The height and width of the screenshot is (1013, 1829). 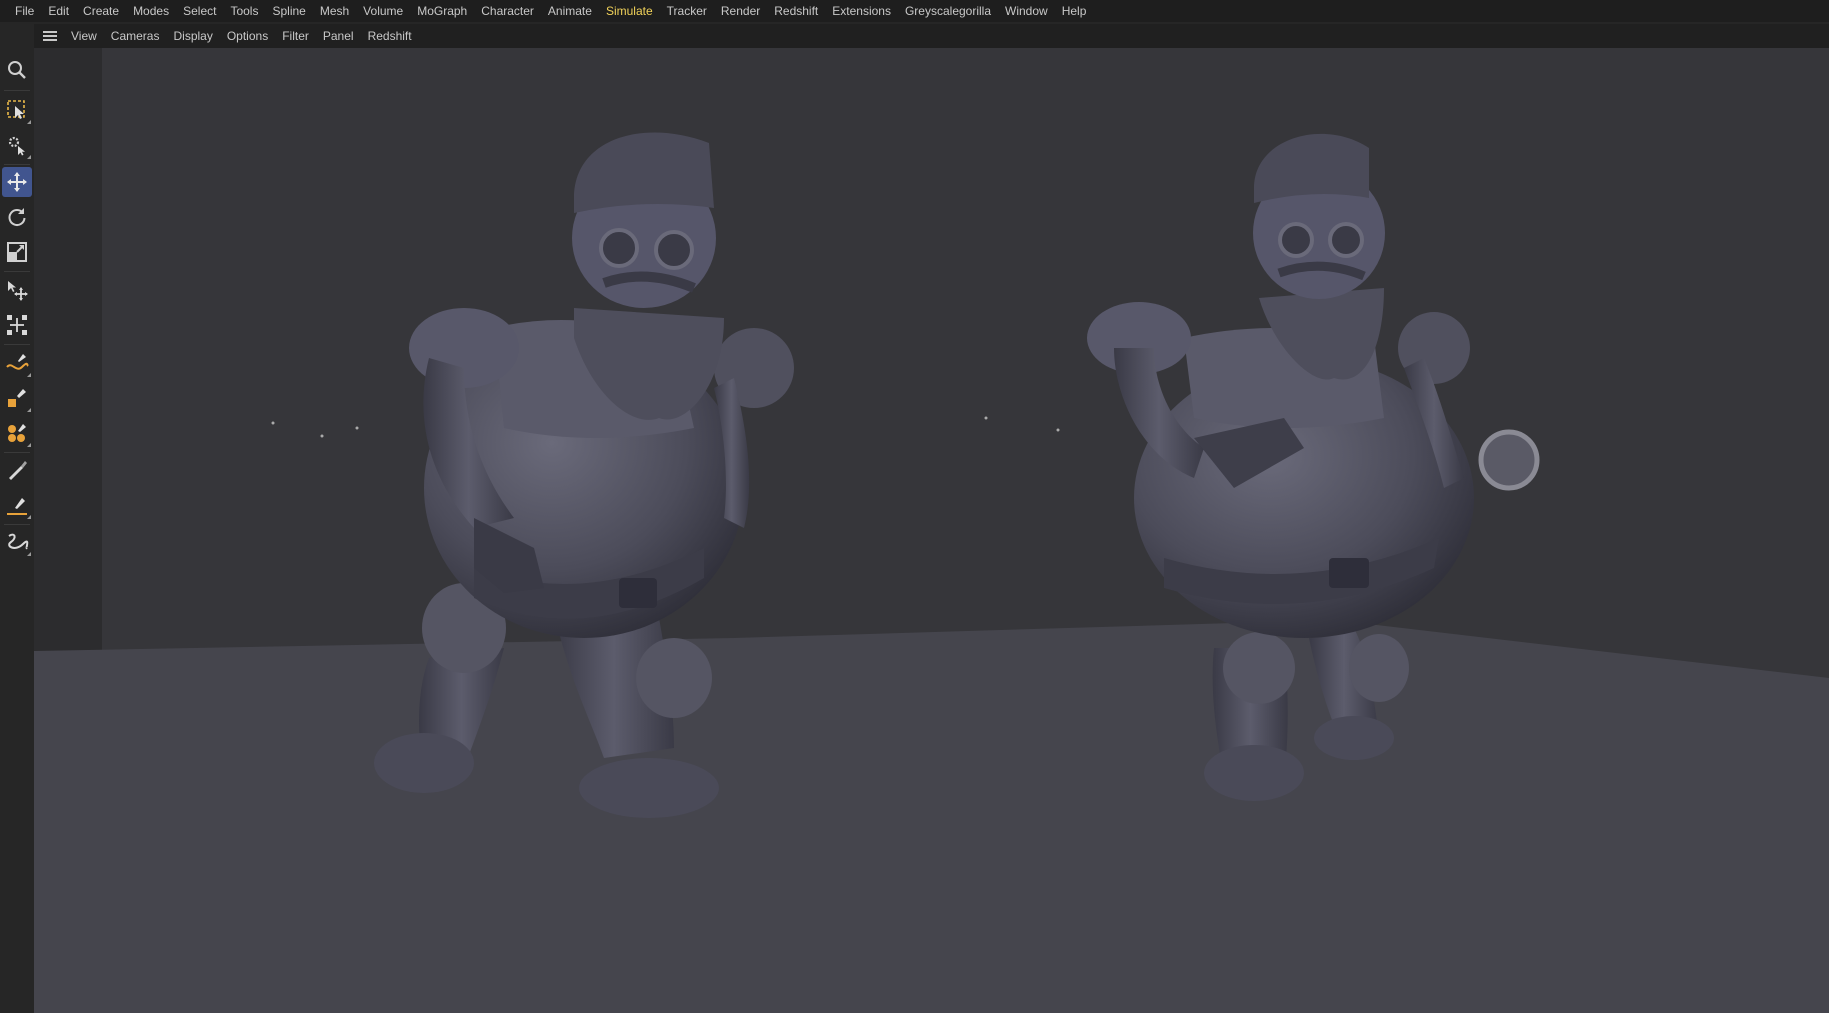 What do you see at coordinates (334, 11) in the screenshot?
I see `menu-mesh: Mesh` at bounding box center [334, 11].